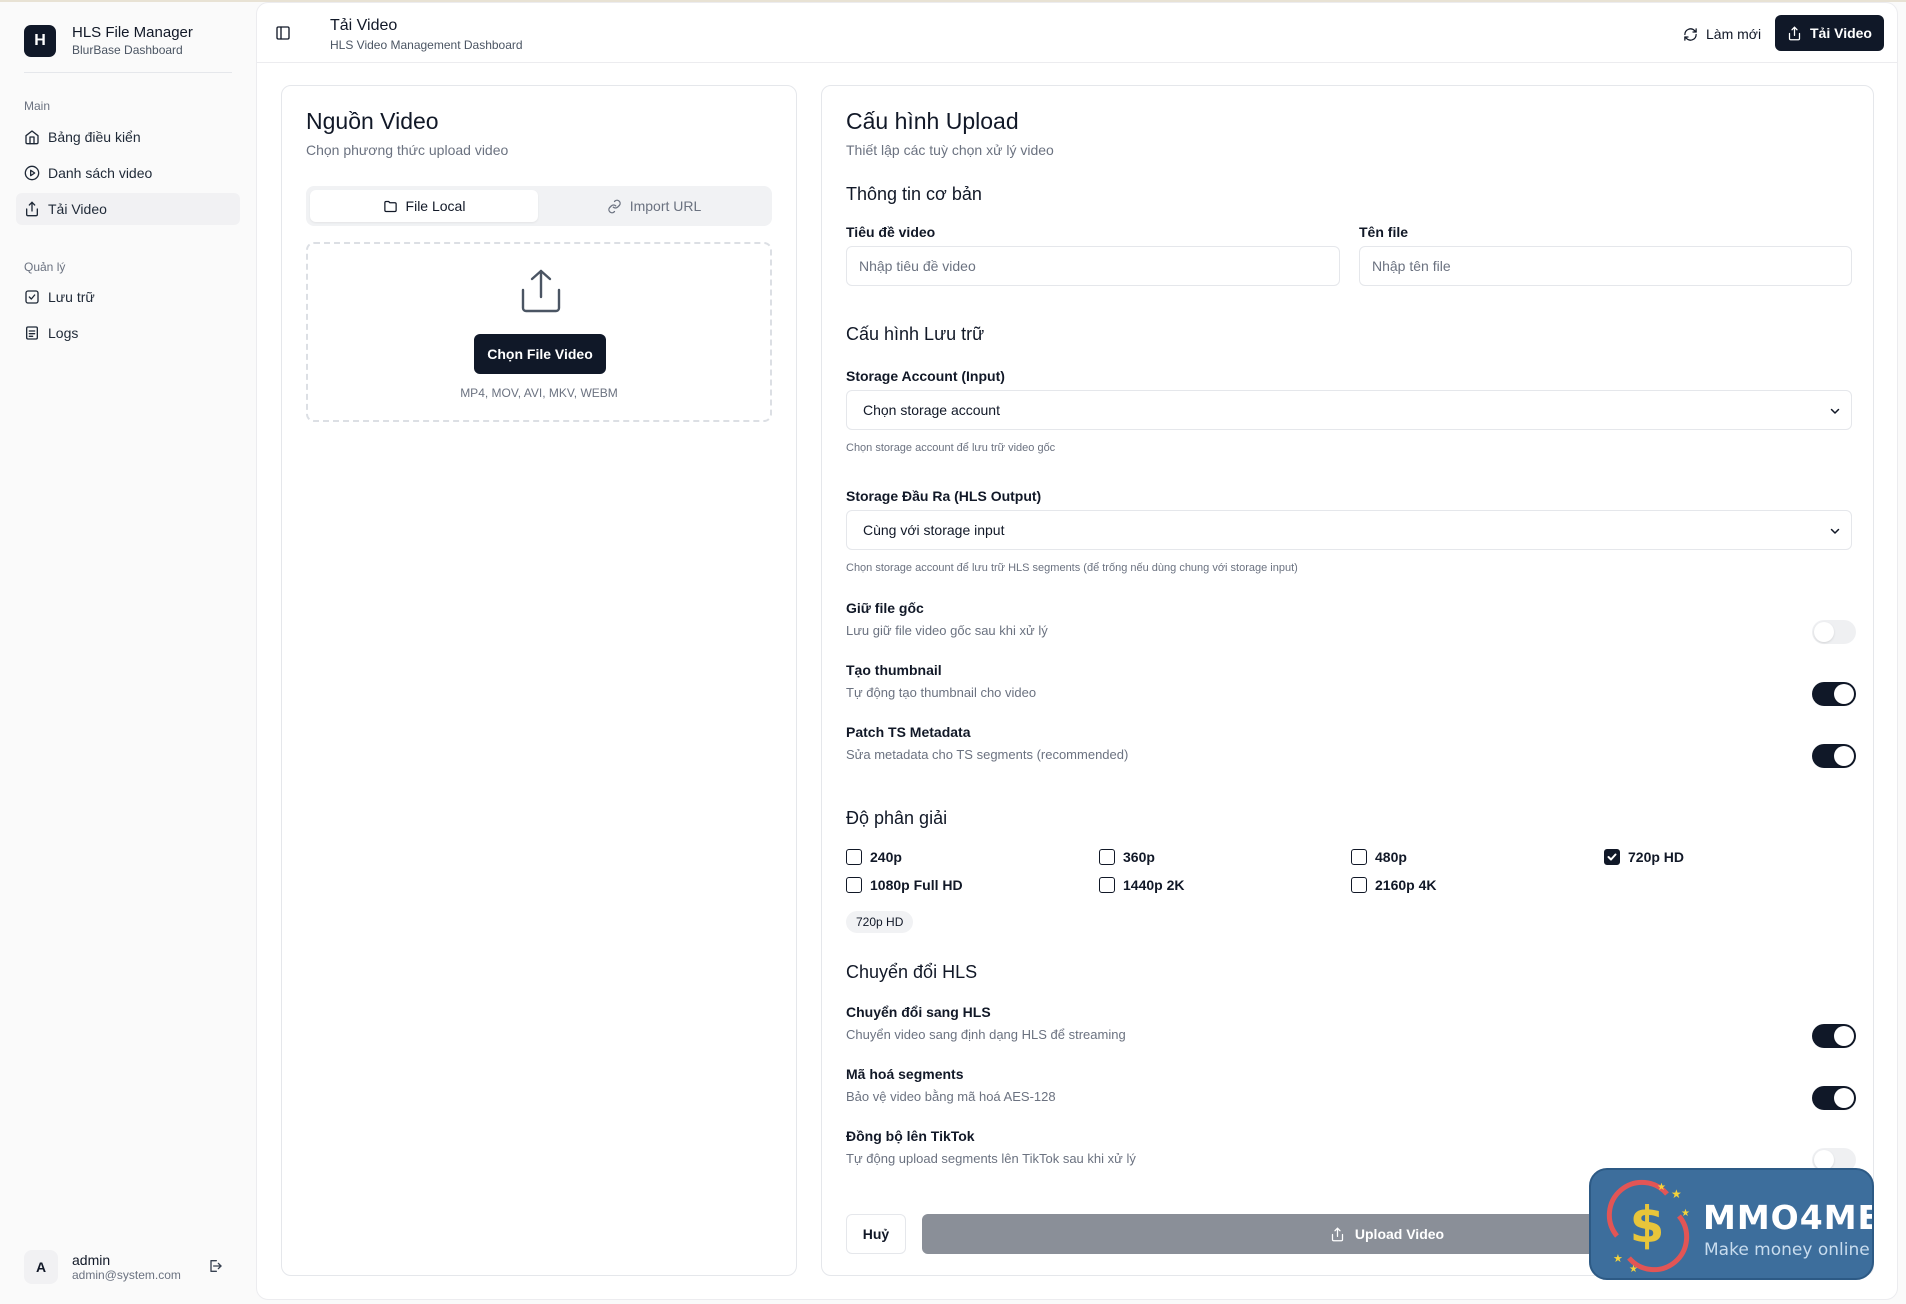 This screenshot has height=1304, width=1906. I want to click on chevron-down-icon, so click(1835, 532).